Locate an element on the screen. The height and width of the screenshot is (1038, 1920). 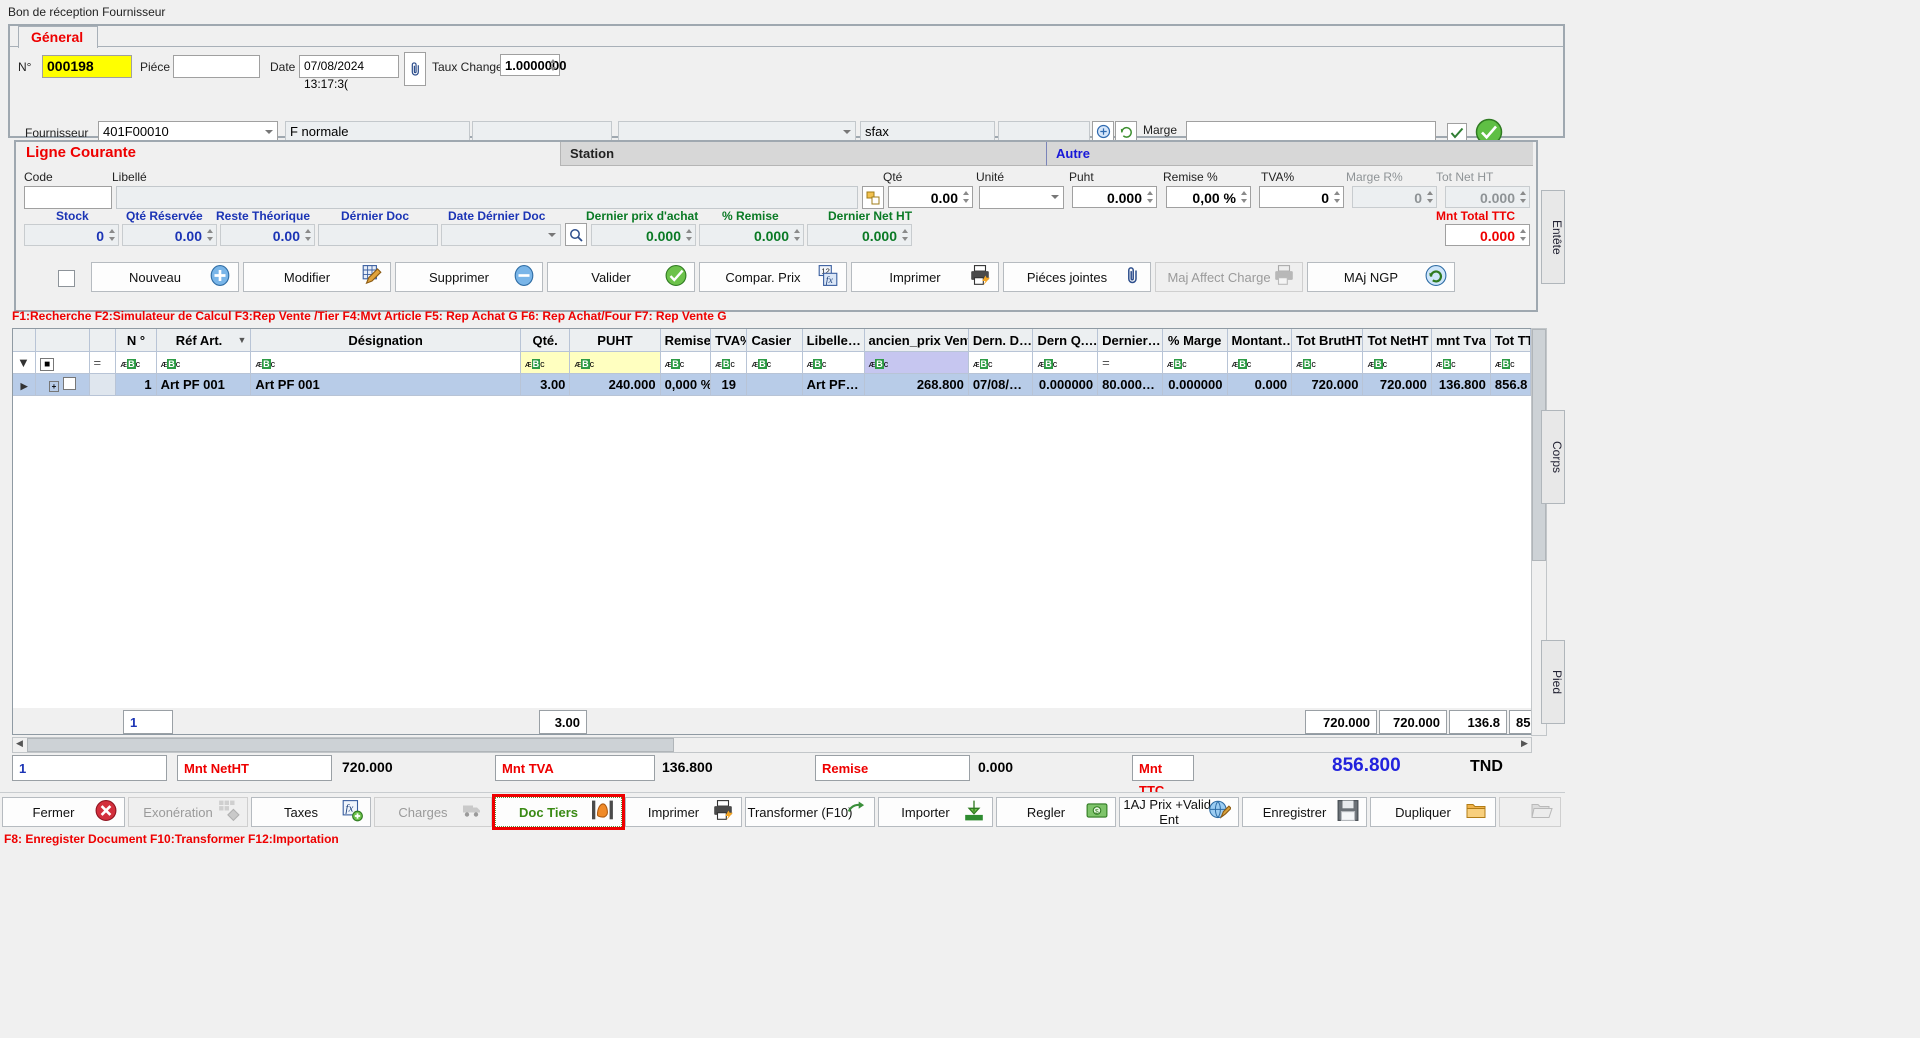
doc-tiers-button: Doc Tiers is located at coordinates (558, 812).